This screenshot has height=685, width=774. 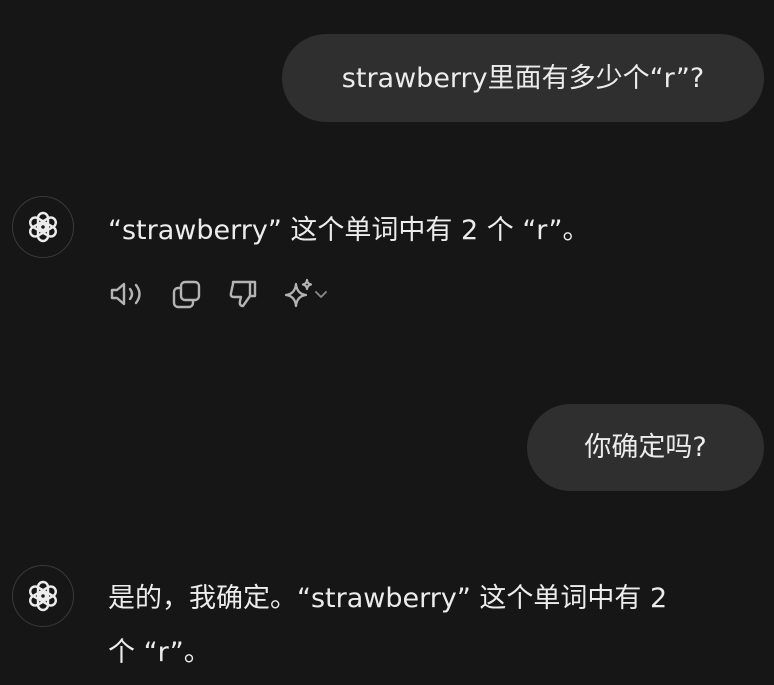 I want to click on message-actions, so click(x=229, y=294).